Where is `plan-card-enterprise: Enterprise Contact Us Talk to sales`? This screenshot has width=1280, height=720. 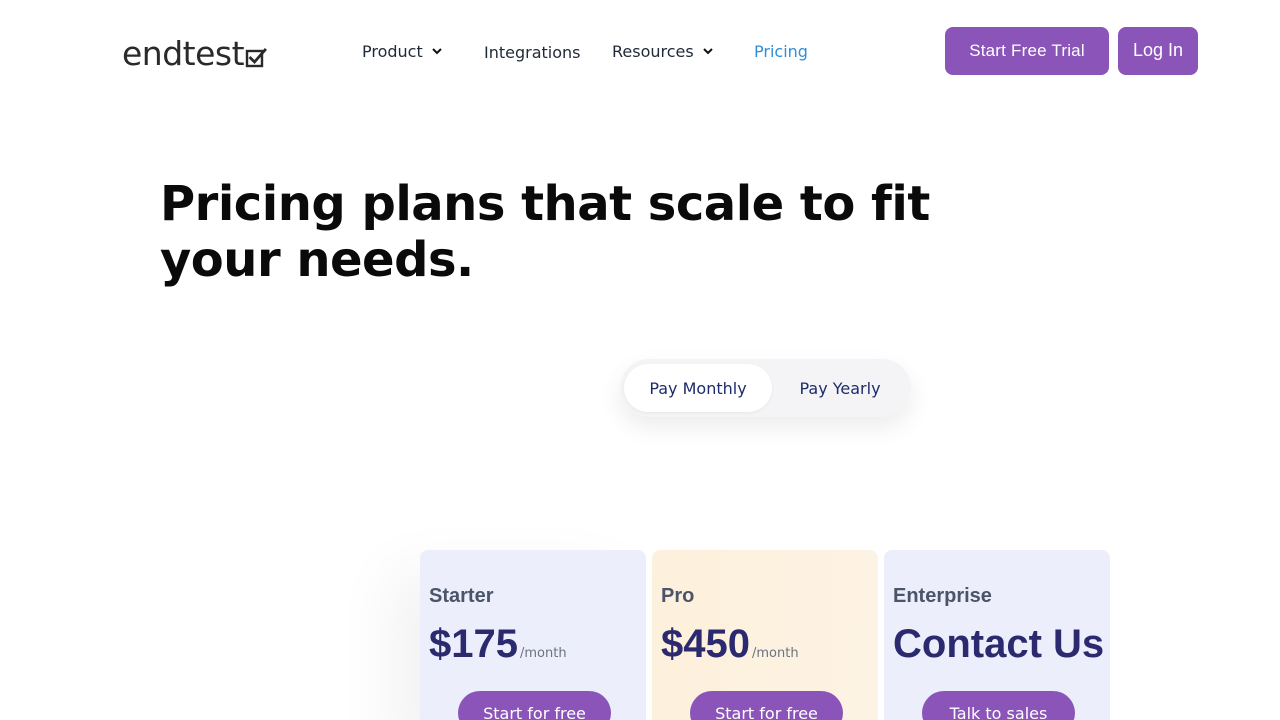 plan-card-enterprise: Enterprise Contact Us Talk to sales is located at coordinates (997, 635).